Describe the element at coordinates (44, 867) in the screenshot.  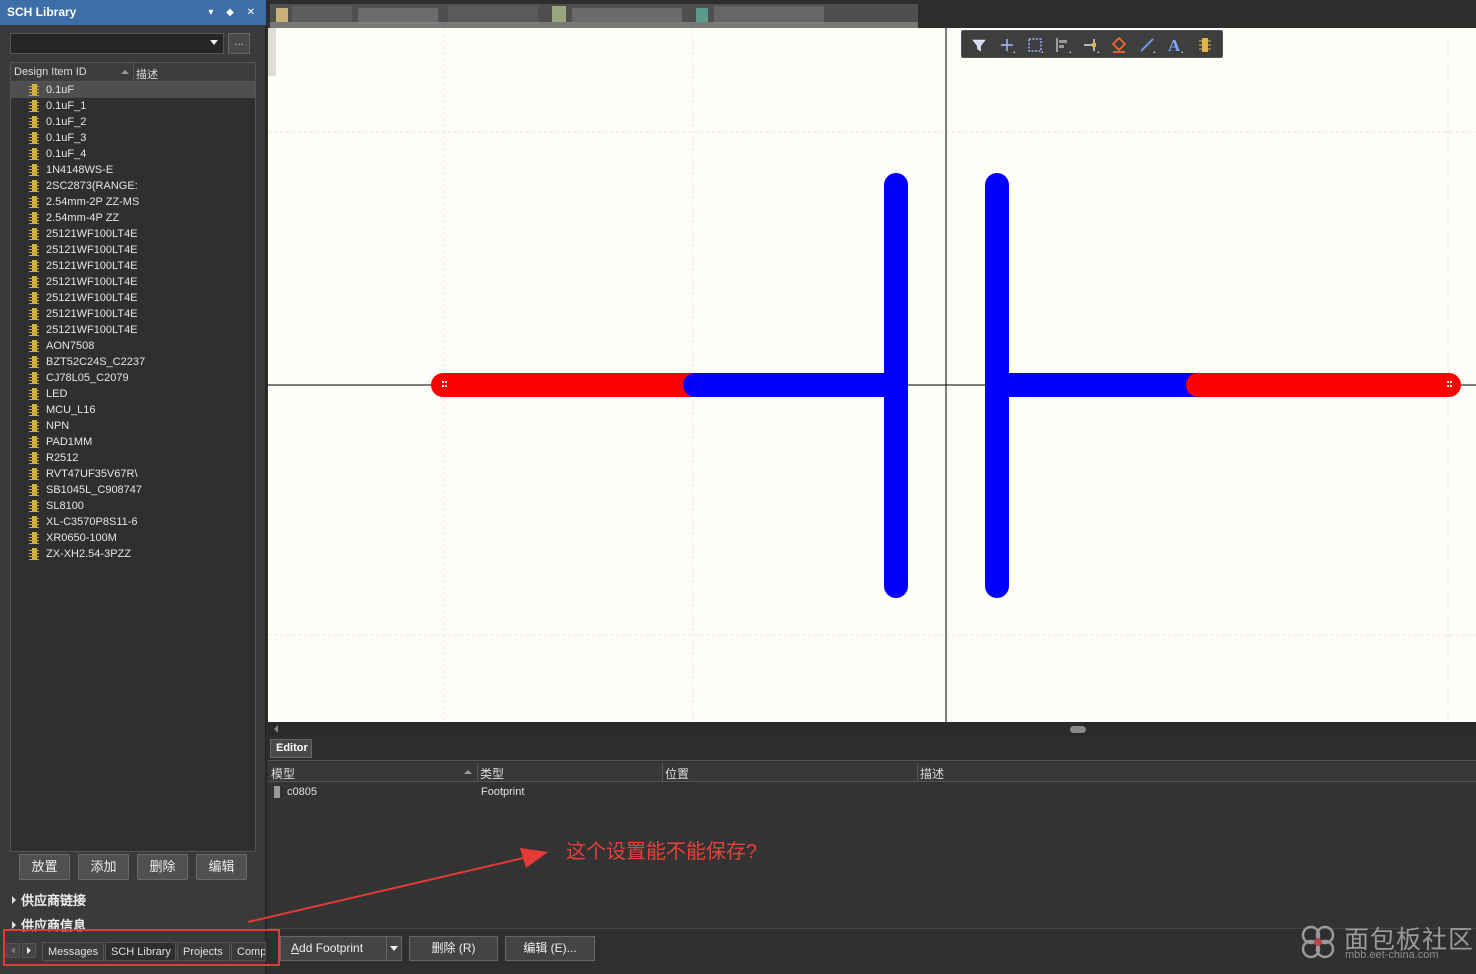
I see `place-button: 放置` at that location.